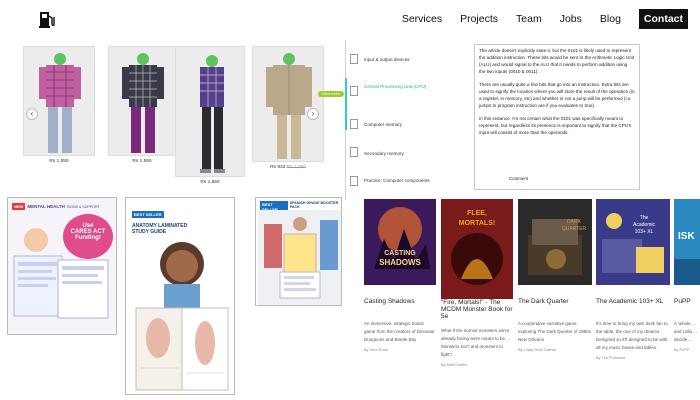  What do you see at coordinates (479, 19) in the screenshot?
I see `nav-projects-link: Projects` at bounding box center [479, 19].